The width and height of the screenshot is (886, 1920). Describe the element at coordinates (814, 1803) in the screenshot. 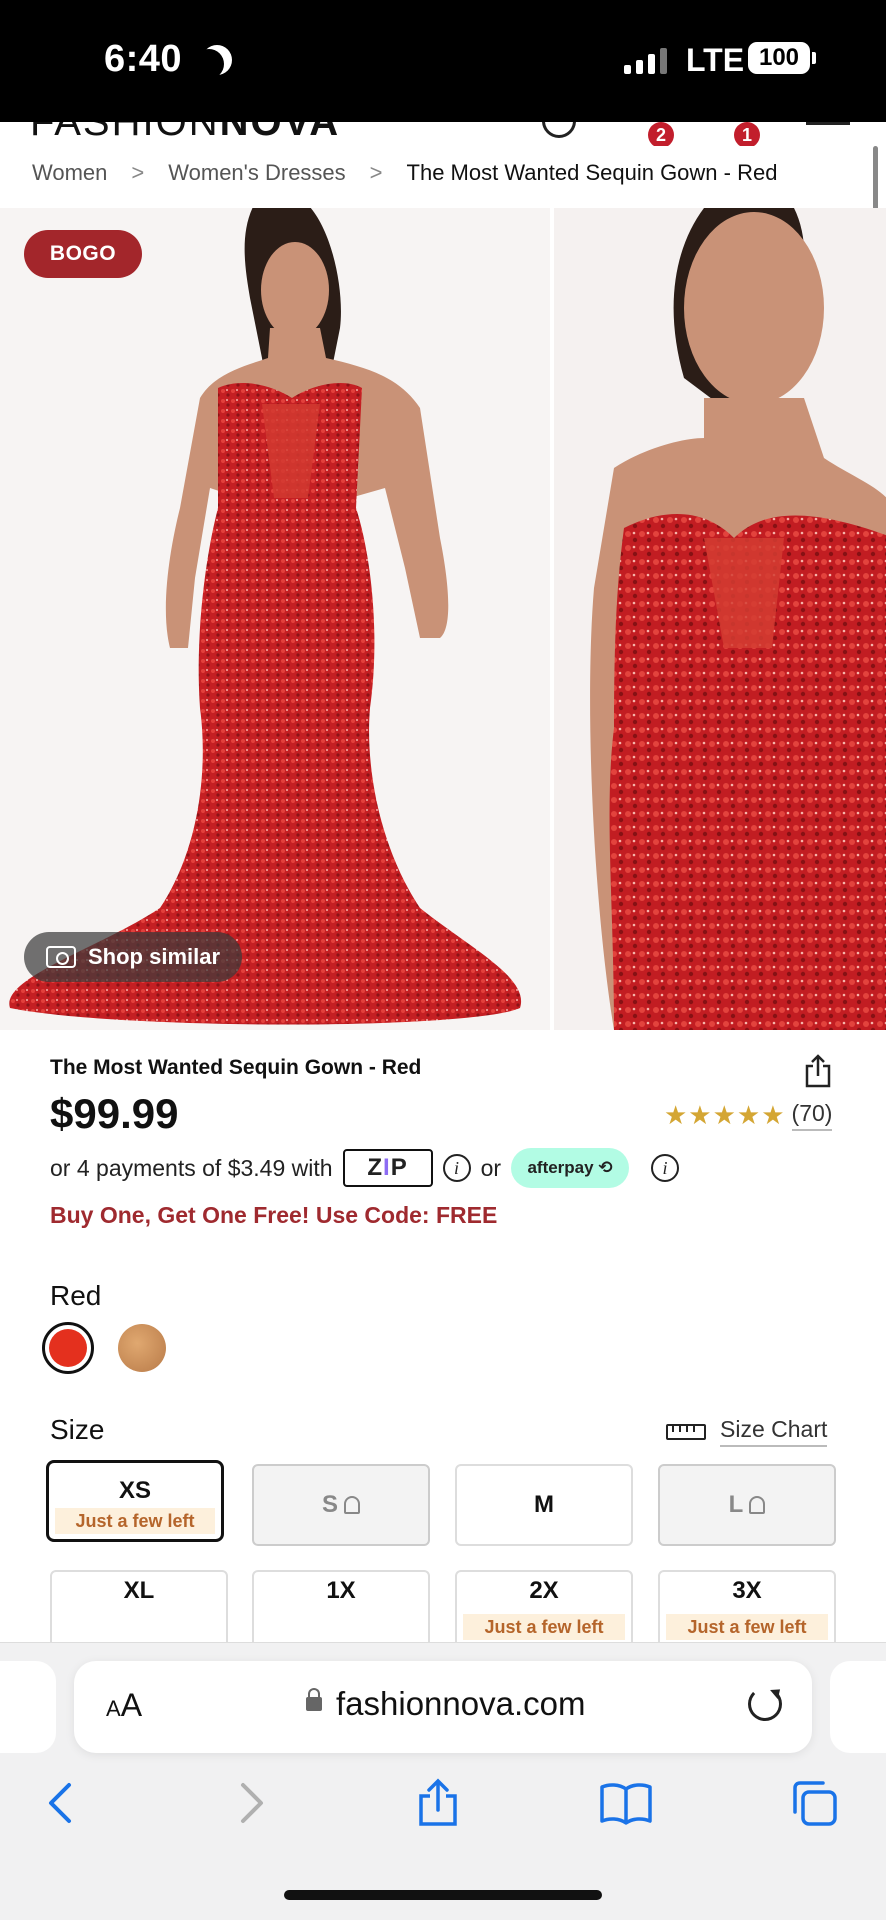

I see `tabs-icon` at that location.